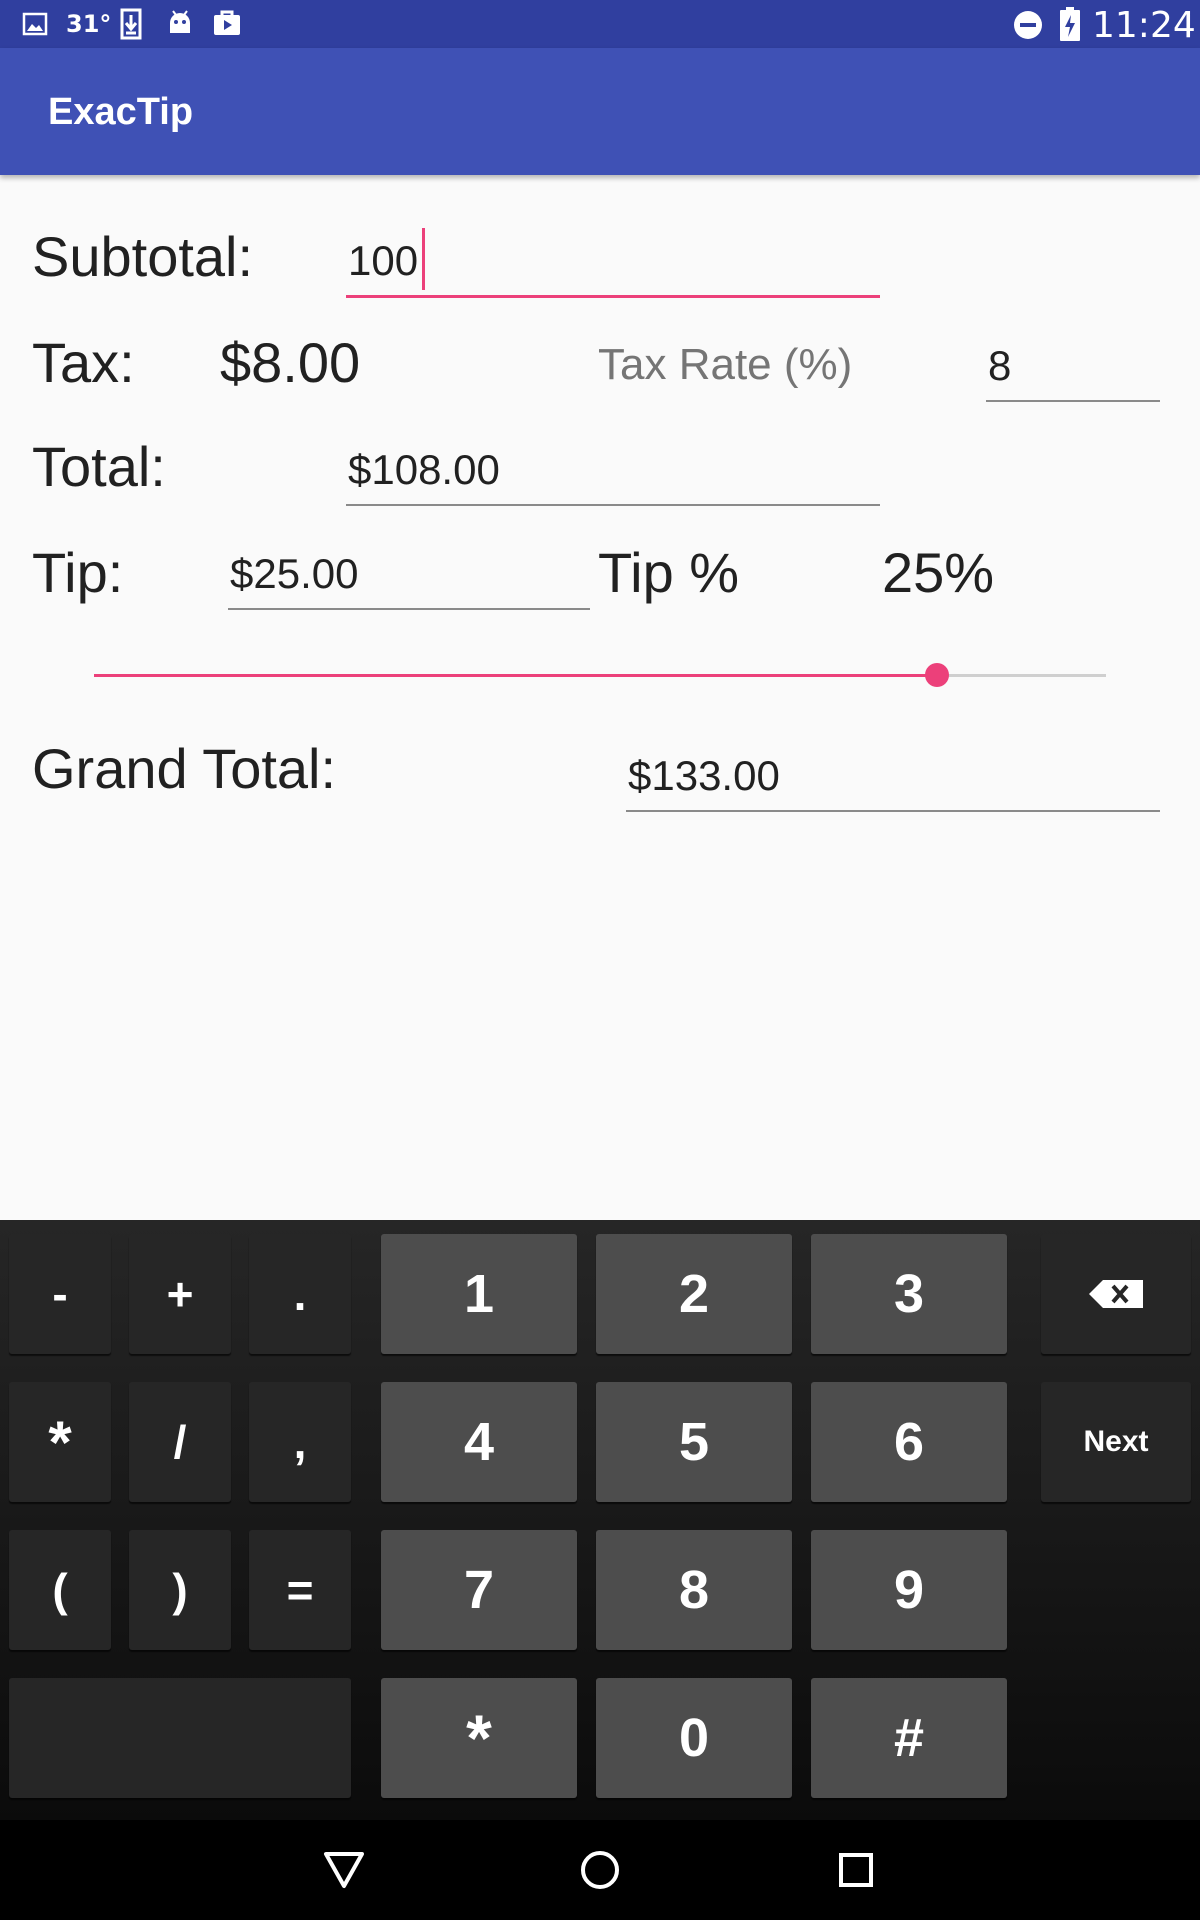 This screenshot has width=1200, height=1920. I want to click on app-title: ExacTip, so click(121, 112).